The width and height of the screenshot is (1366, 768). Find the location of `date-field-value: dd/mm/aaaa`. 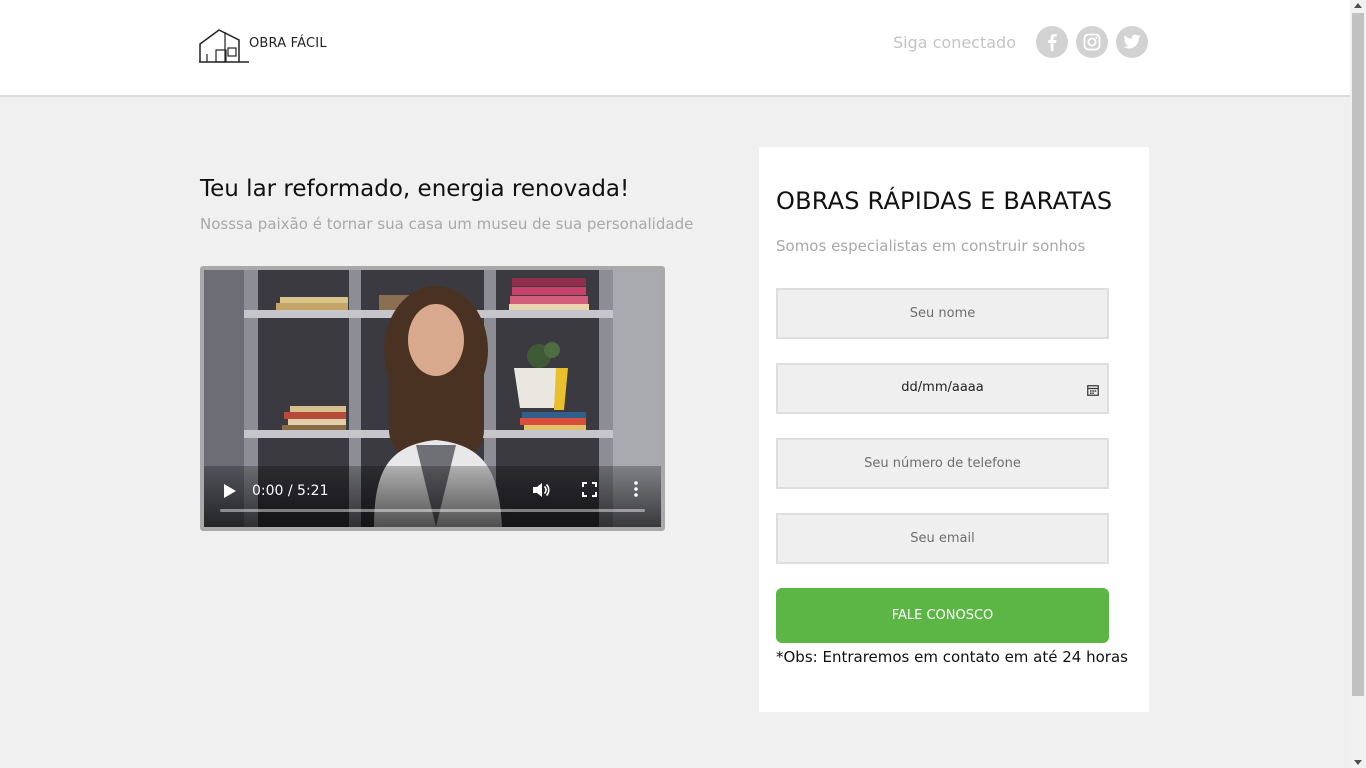

date-field-value: dd/mm/aaaa is located at coordinates (942, 387).